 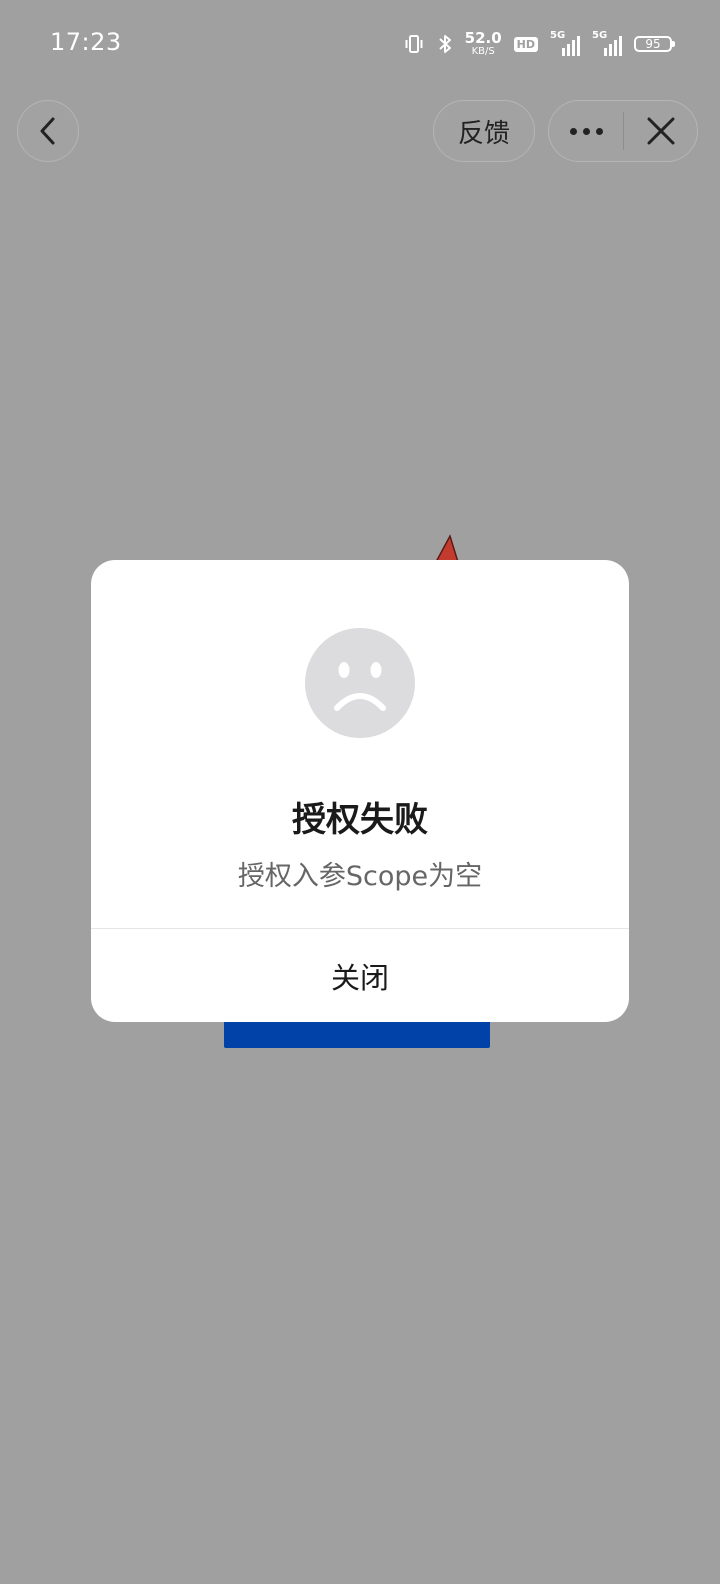 What do you see at coordinates (558, 35) in the screenshot?
I see `sim1-label: 5G` at bounding box center [558, 35].